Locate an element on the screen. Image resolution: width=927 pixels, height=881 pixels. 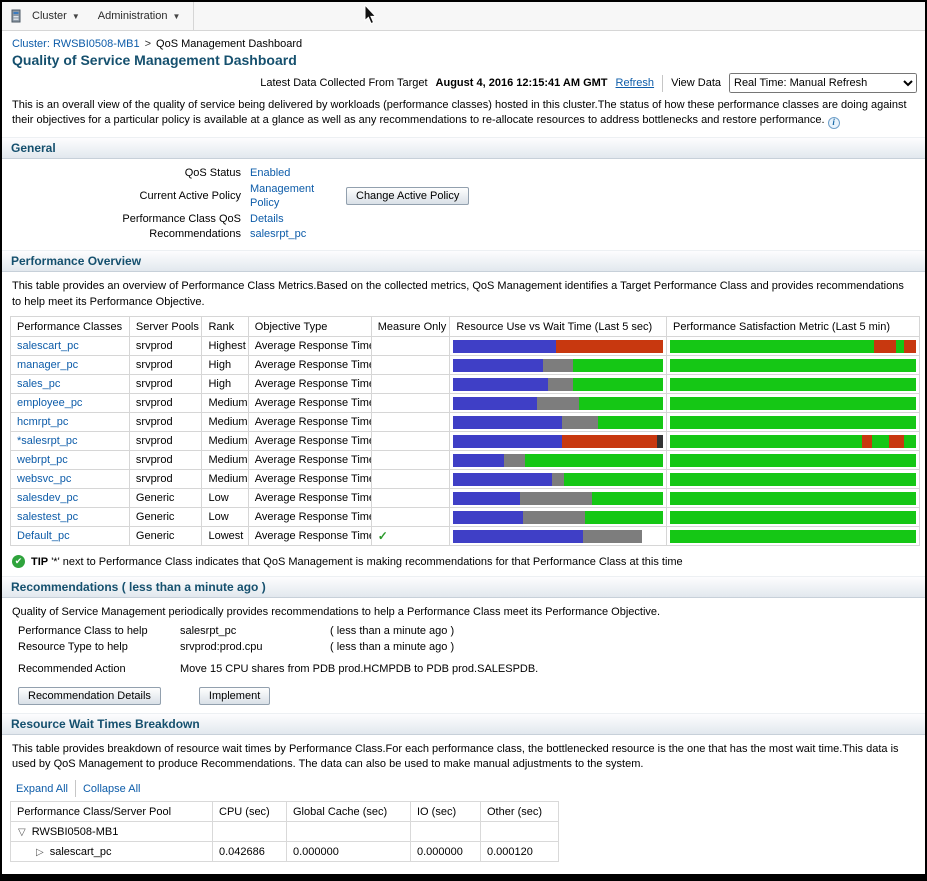
perf-class-cell: salesdev_pc is located at coordinates (70, 498).